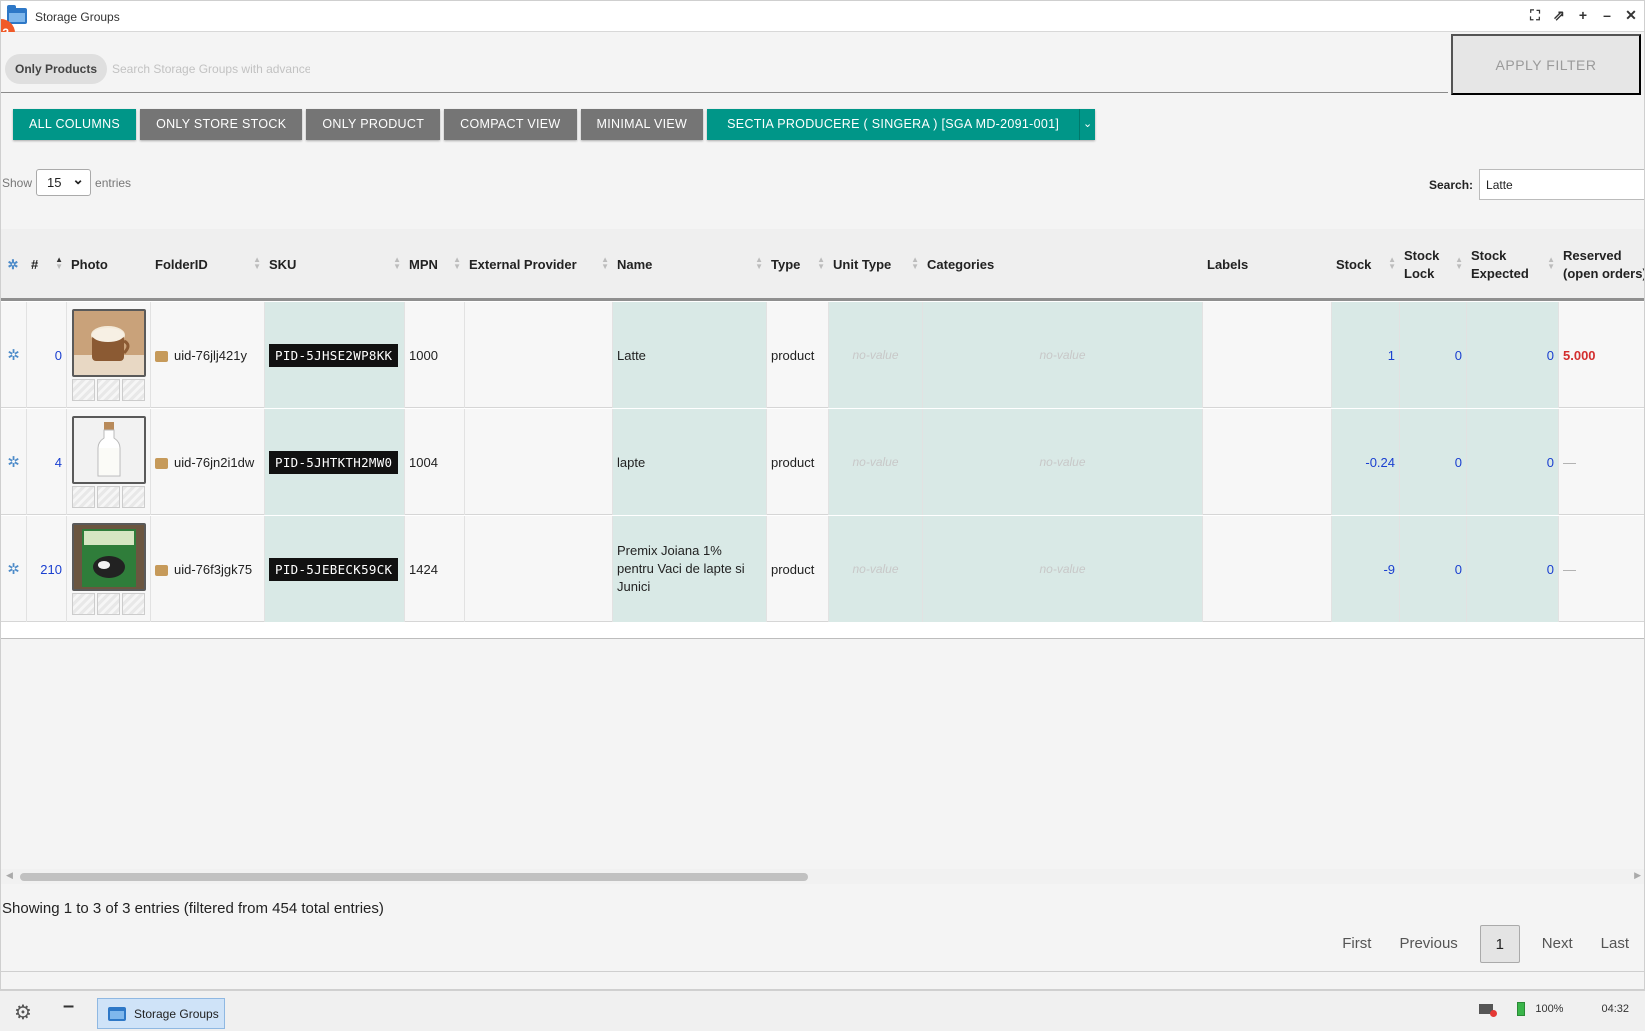 This screenshot has height=1031, width=1645. What do you see at coordinates (690, 355) in the screenshot?
I see `name-cell: Latte` at bounding box center [690, 355].